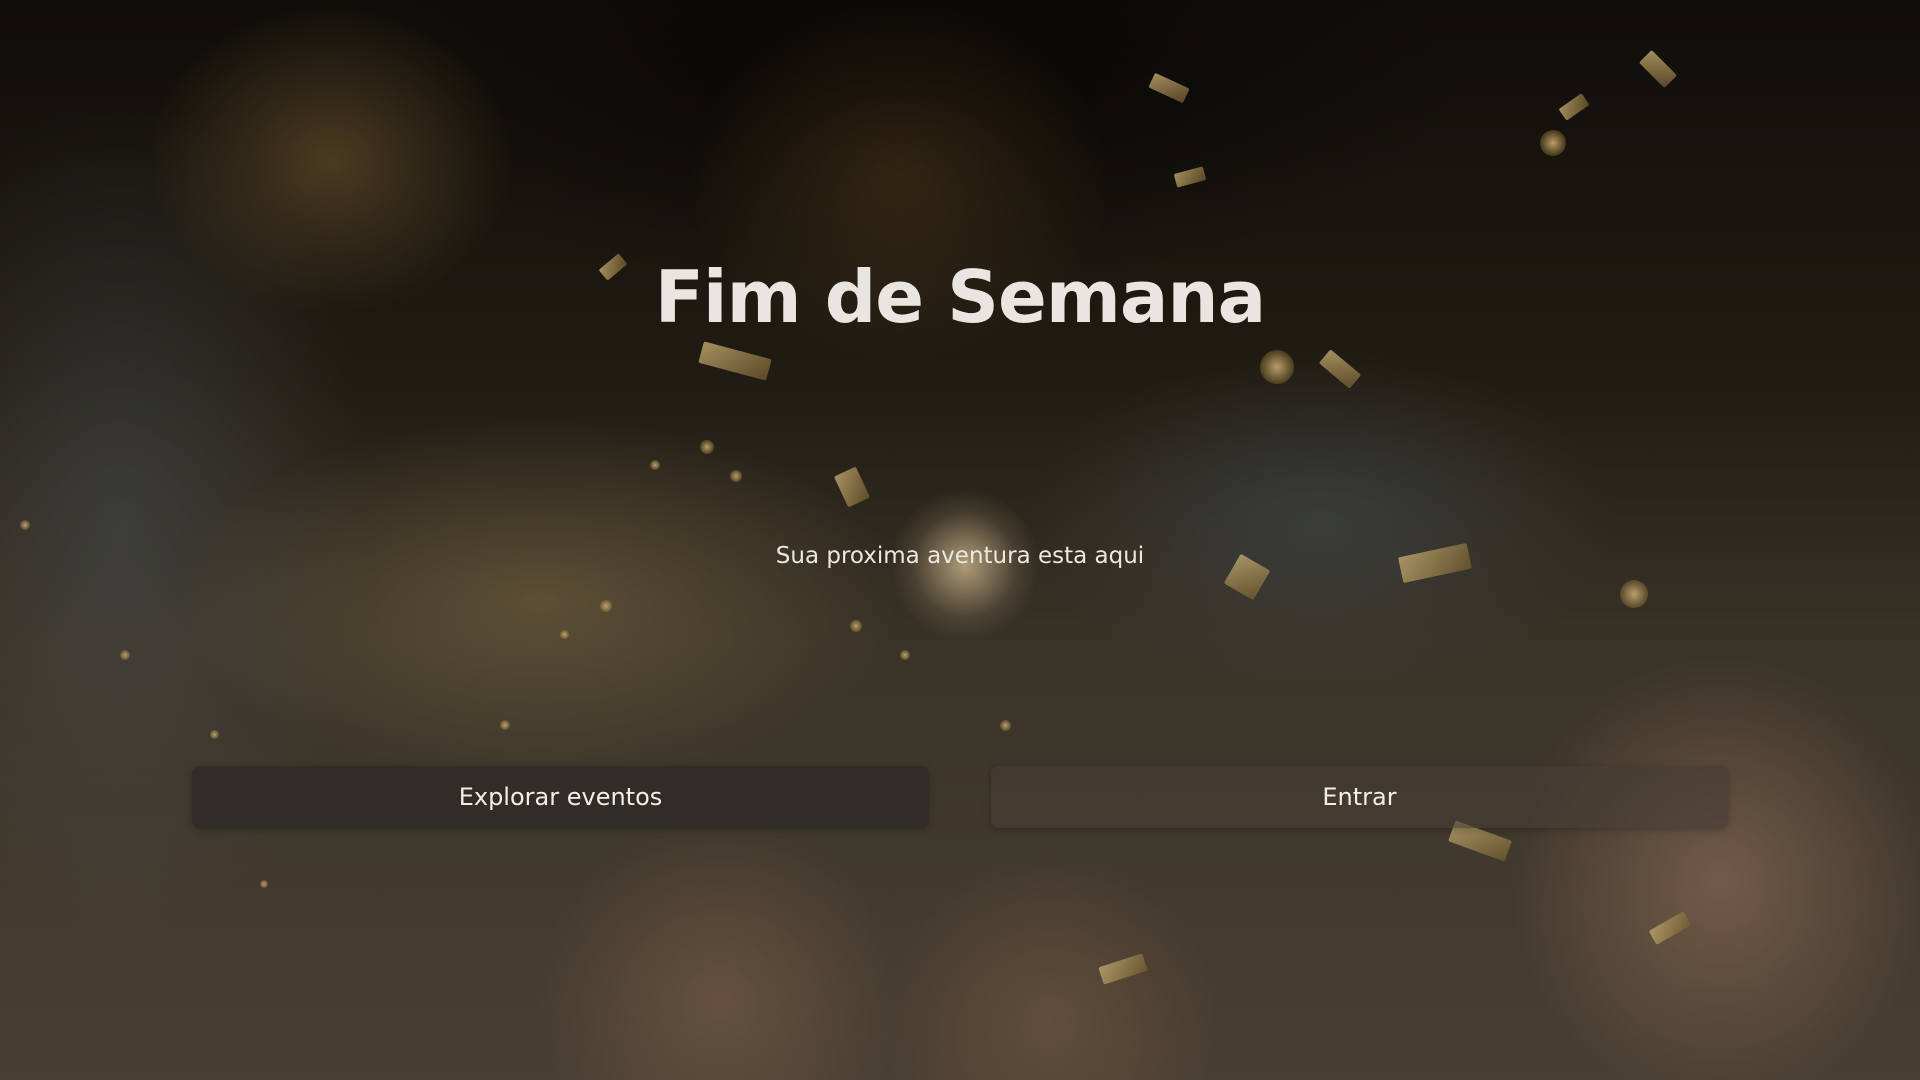 The height and width of the screenshot is (1080, 1920). I want to click on login-button: Entrar, so click(1359, 797).